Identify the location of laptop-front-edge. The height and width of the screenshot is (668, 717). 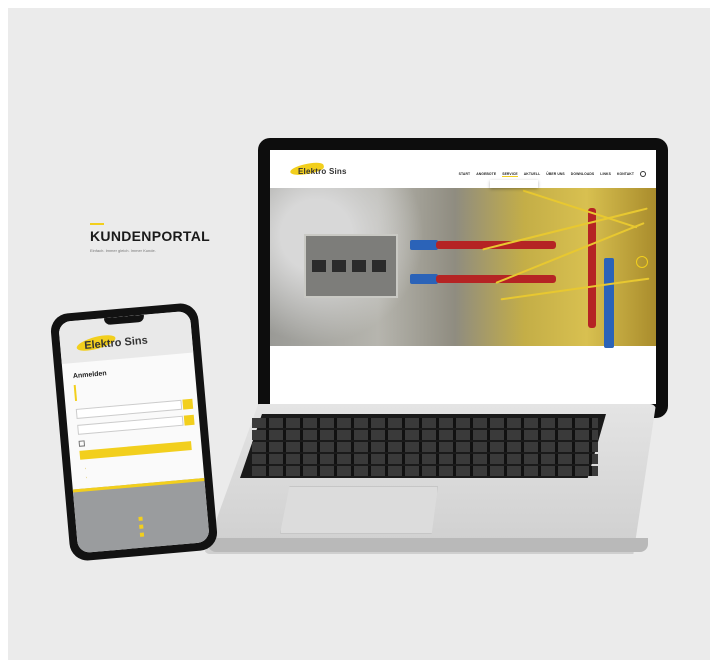
(428, 545).